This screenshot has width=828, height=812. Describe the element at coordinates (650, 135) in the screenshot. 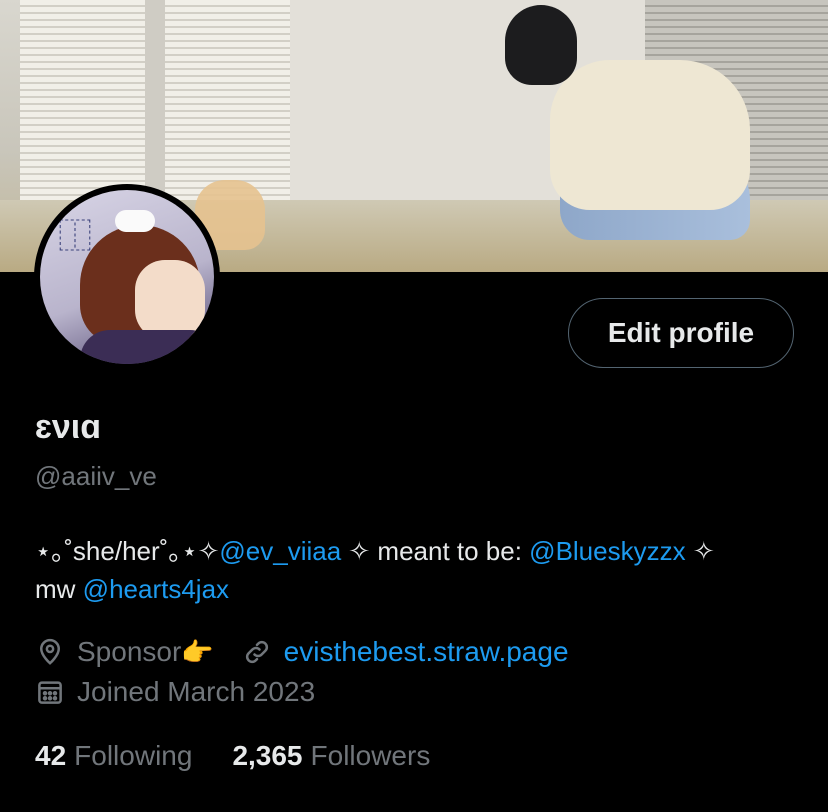

I see `banner-person-sweater` at that location.